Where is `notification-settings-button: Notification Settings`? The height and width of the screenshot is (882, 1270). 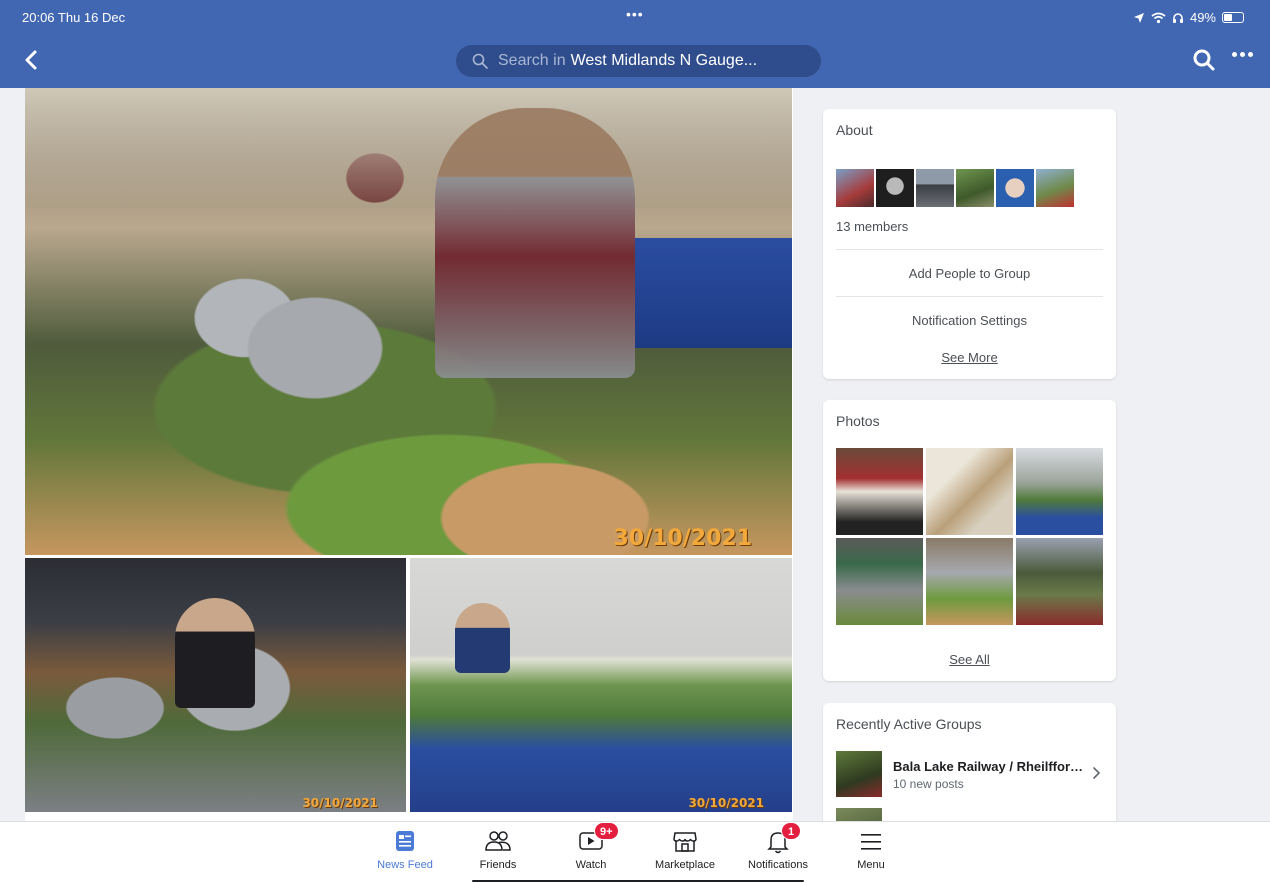
notification-settings-button: Notification Settings is located at coordinates (969, 320).